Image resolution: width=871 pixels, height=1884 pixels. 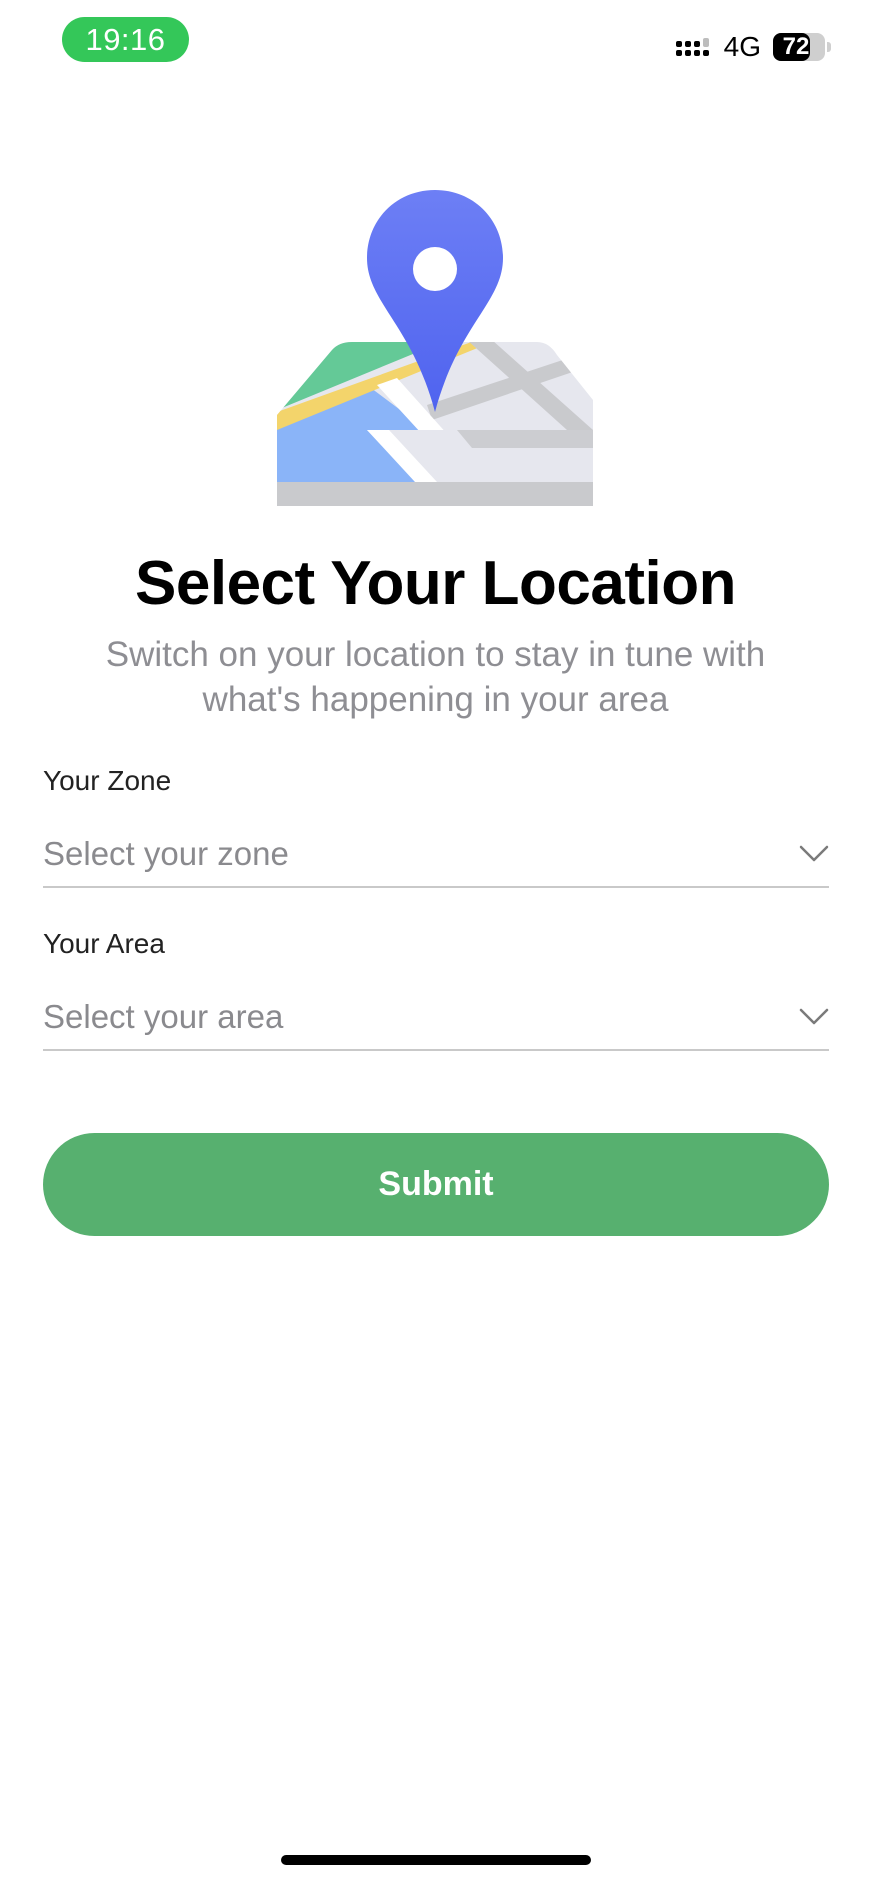 I want to click on zone-select-placeholder: Select your zone, so click(x=166, y=853).